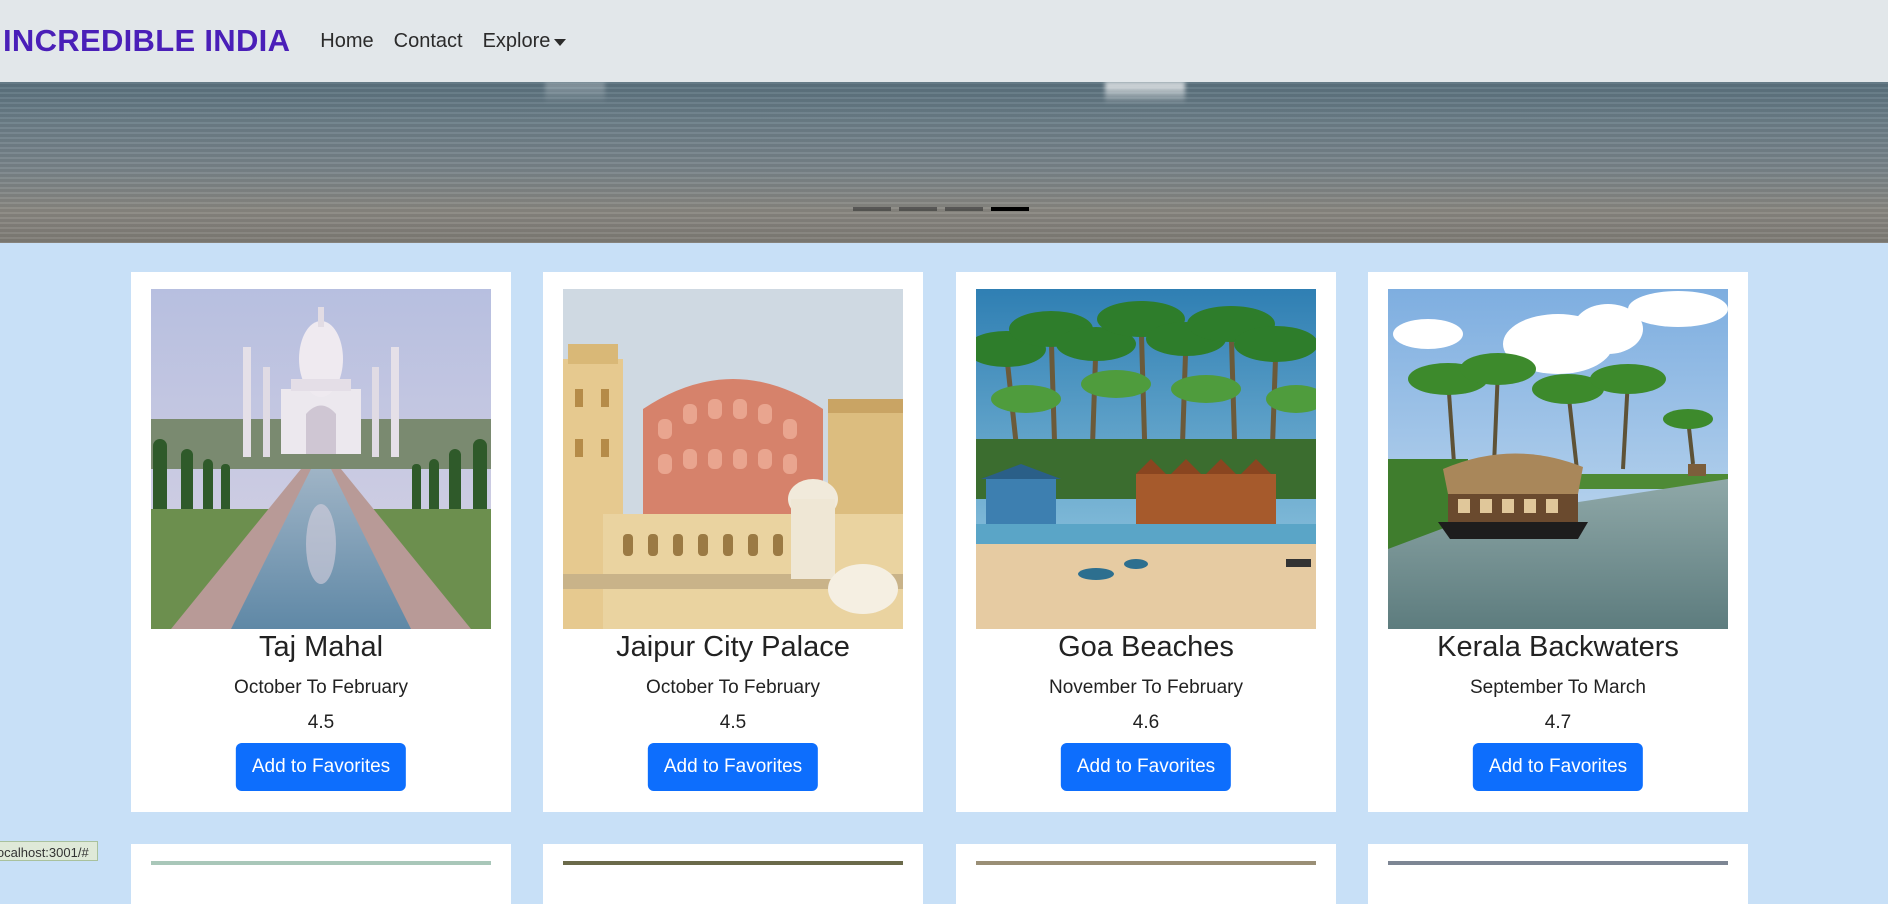  What do you see at coordinates (944, 41) in the screenshot?
I see `navbar: INCREDIBLE INDIA Home Contact Explore` at bounding box center [944, 41].